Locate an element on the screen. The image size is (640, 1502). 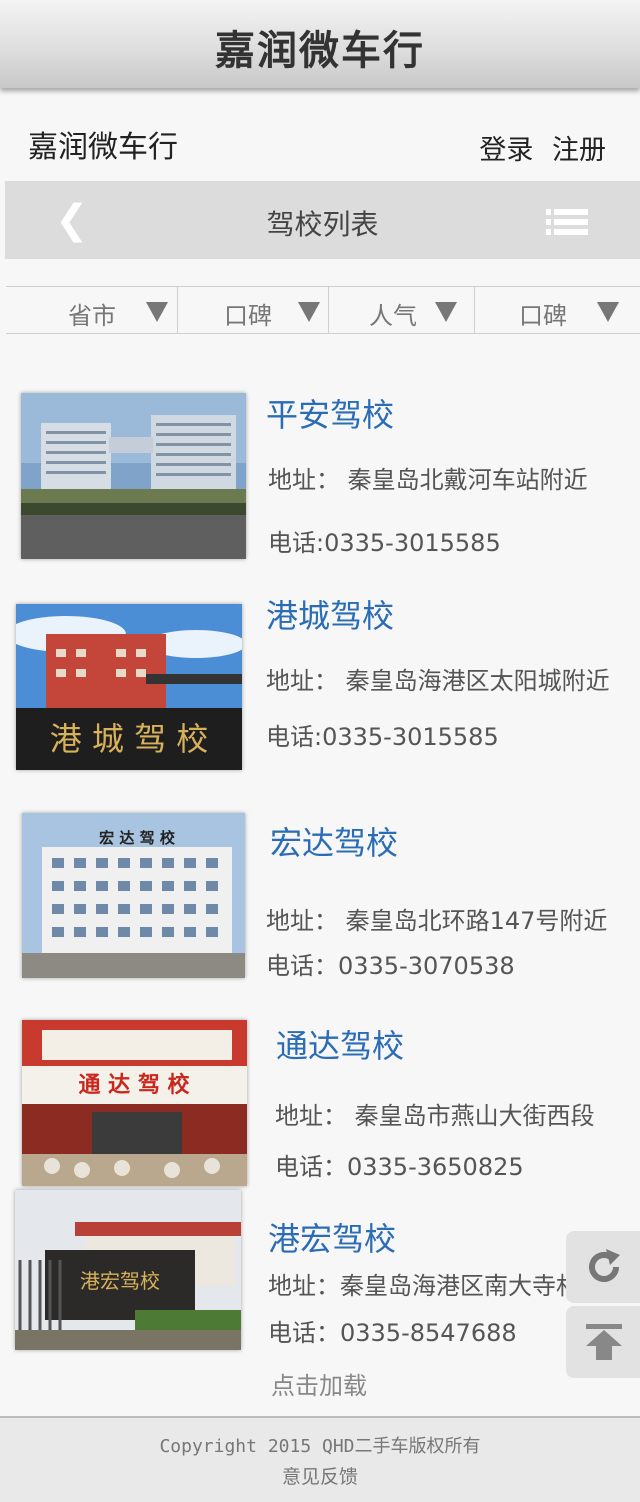
school-photo-pingan is located at coordinates (133, 476).